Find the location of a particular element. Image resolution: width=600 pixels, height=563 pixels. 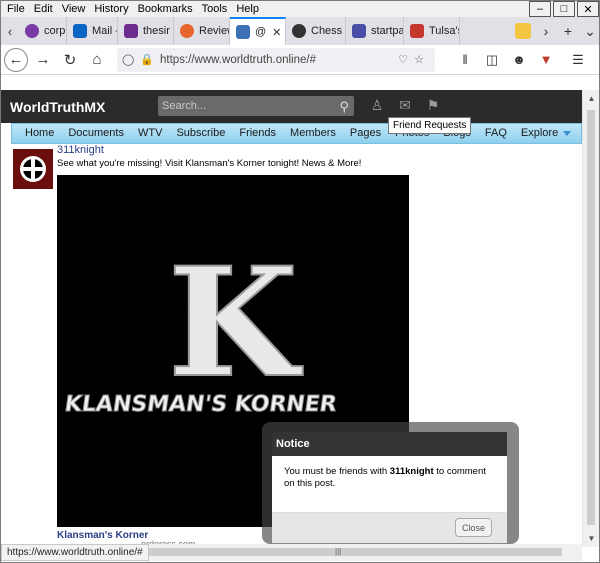

tab-label: Mail - is located at coordinates (105, 31).